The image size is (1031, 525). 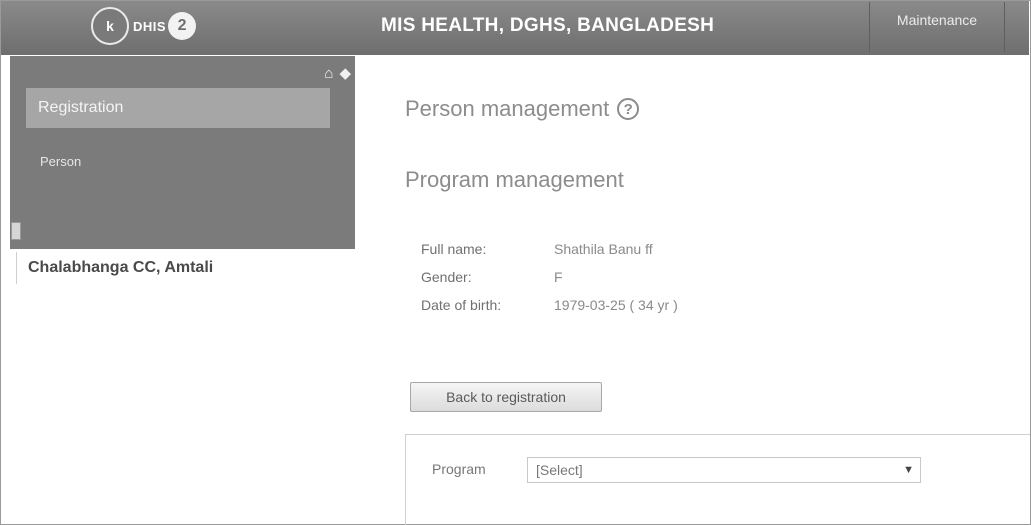 I want to click on program-label: Program, so click(x=459, y=469).